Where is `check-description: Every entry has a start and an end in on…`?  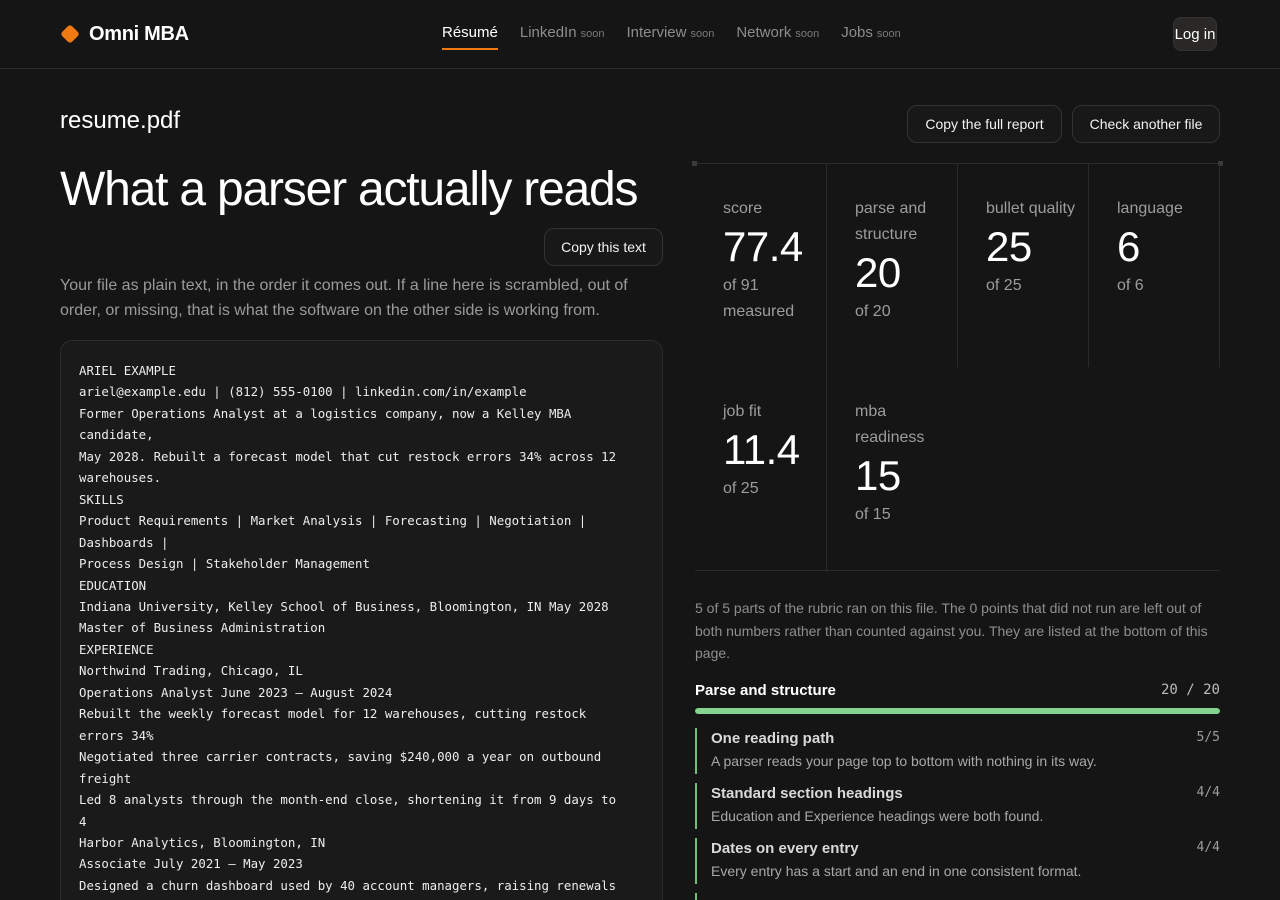 check-description: Every entry has a start and an end in on… is located at coordinates (896, 871).